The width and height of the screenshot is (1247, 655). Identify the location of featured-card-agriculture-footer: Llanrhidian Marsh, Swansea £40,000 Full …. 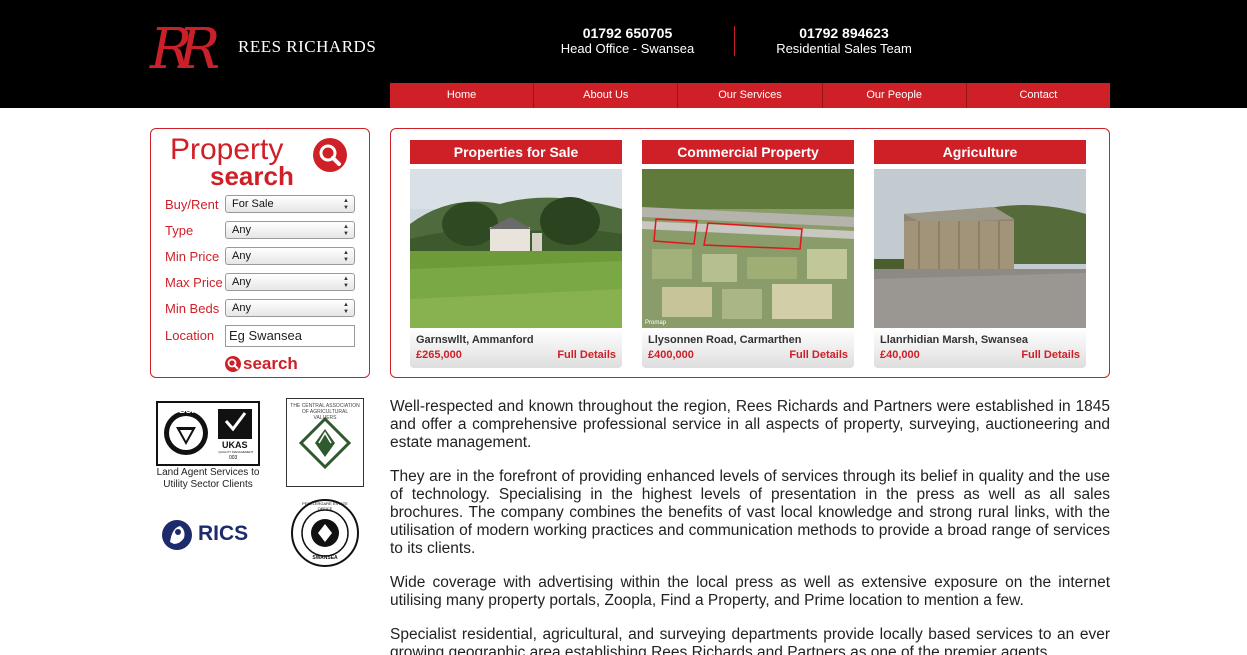
(980, 348).